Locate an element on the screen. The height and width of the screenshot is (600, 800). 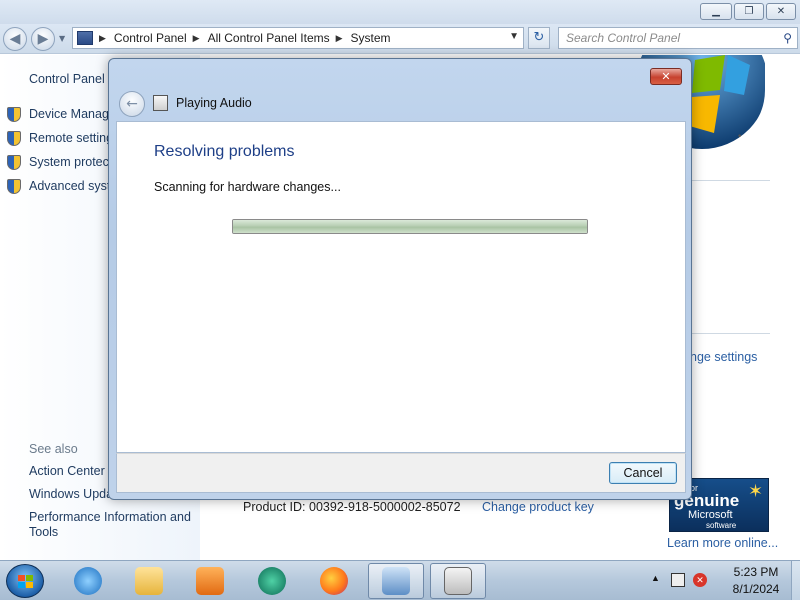
taskbar-media-player is located at coordinates (210, 581).